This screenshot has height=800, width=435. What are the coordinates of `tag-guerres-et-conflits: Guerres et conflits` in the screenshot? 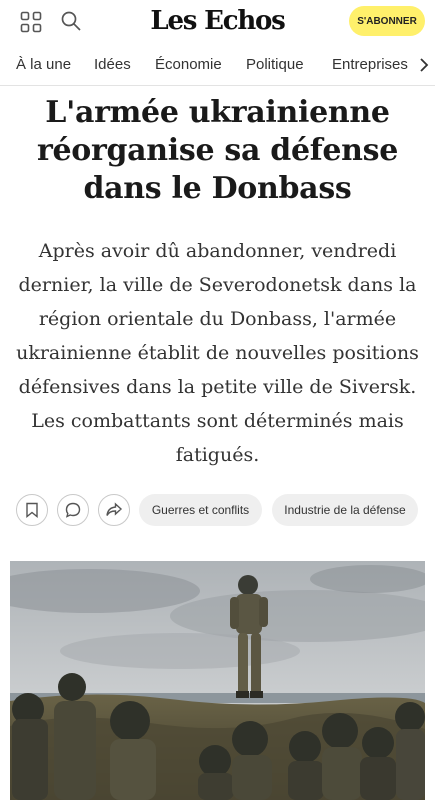 It's located at (200, 510).